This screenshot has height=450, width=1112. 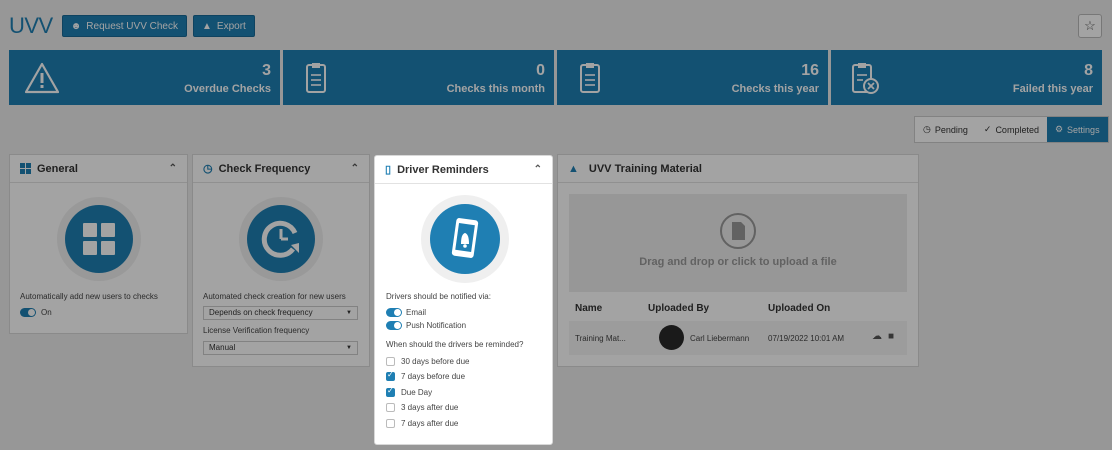 What do you see at coordinates (1017, 129) in the screenshot?
I see `tab-label: Completed` at bounding box center [1017, 129].